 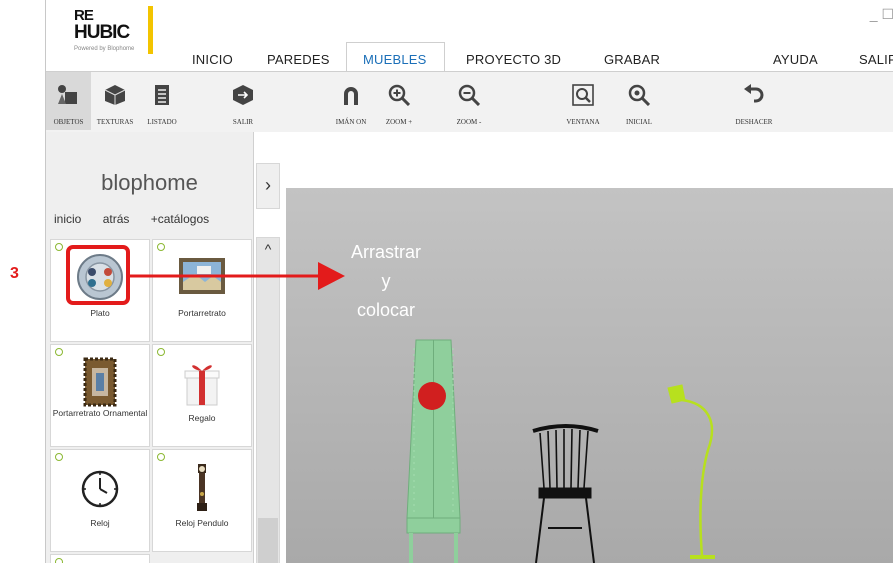 What do you see at coordinates (205, 275) in the screenshot?
I see `annotation-overlay` at bounding box center [205, 275].